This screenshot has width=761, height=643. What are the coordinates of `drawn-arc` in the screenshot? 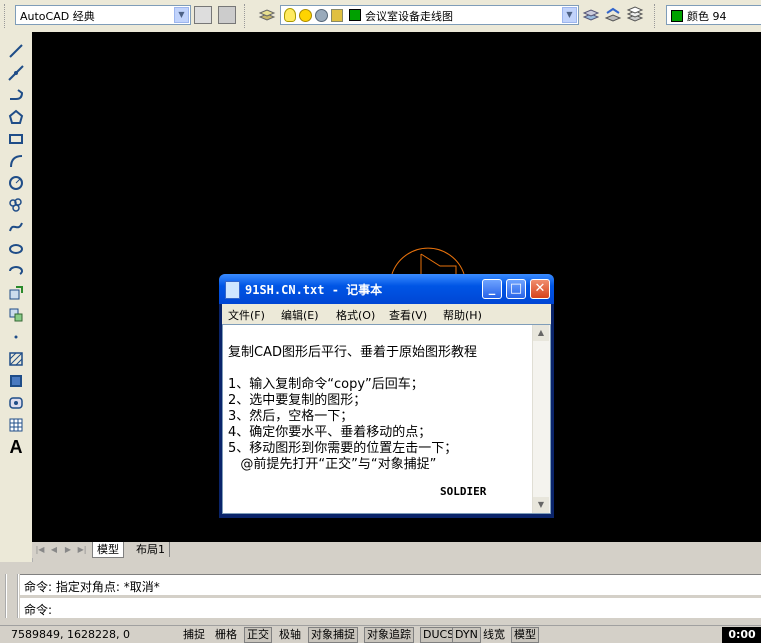 It's located at (428, 261).